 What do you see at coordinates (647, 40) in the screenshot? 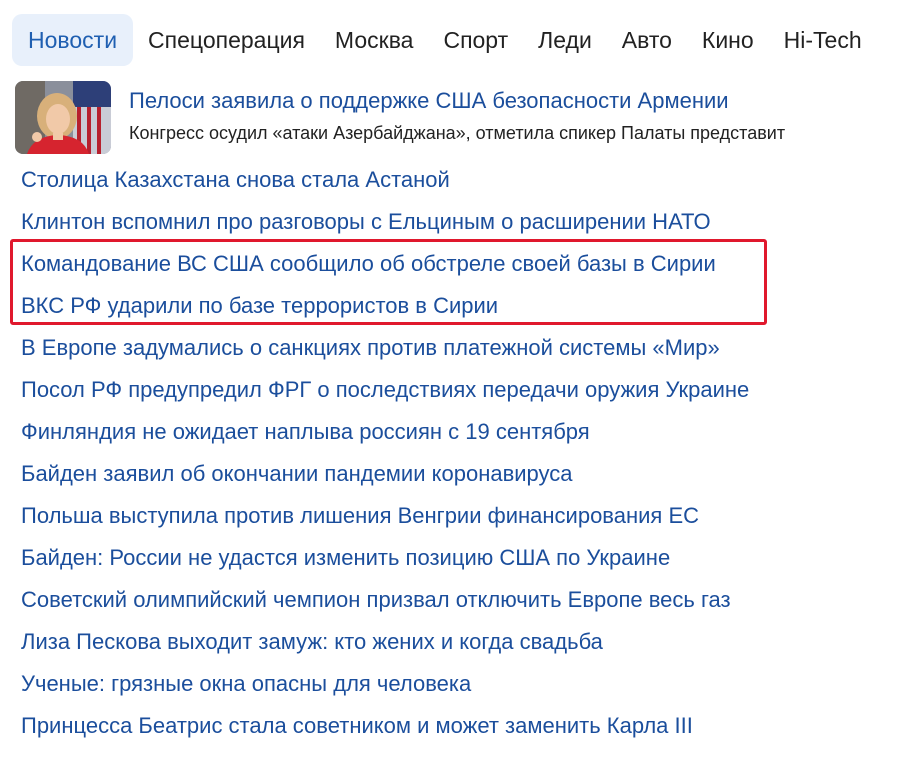
I see `tab-avto: Авто` at bounding box center [647, 40].